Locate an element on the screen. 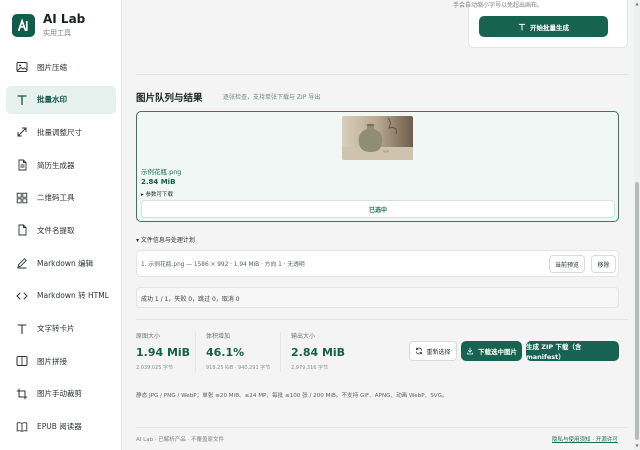 This screenshot has width=640, height=450. sidebar-item-image-crop: 图片手动裁剪 is located at coordinates (61, 394).